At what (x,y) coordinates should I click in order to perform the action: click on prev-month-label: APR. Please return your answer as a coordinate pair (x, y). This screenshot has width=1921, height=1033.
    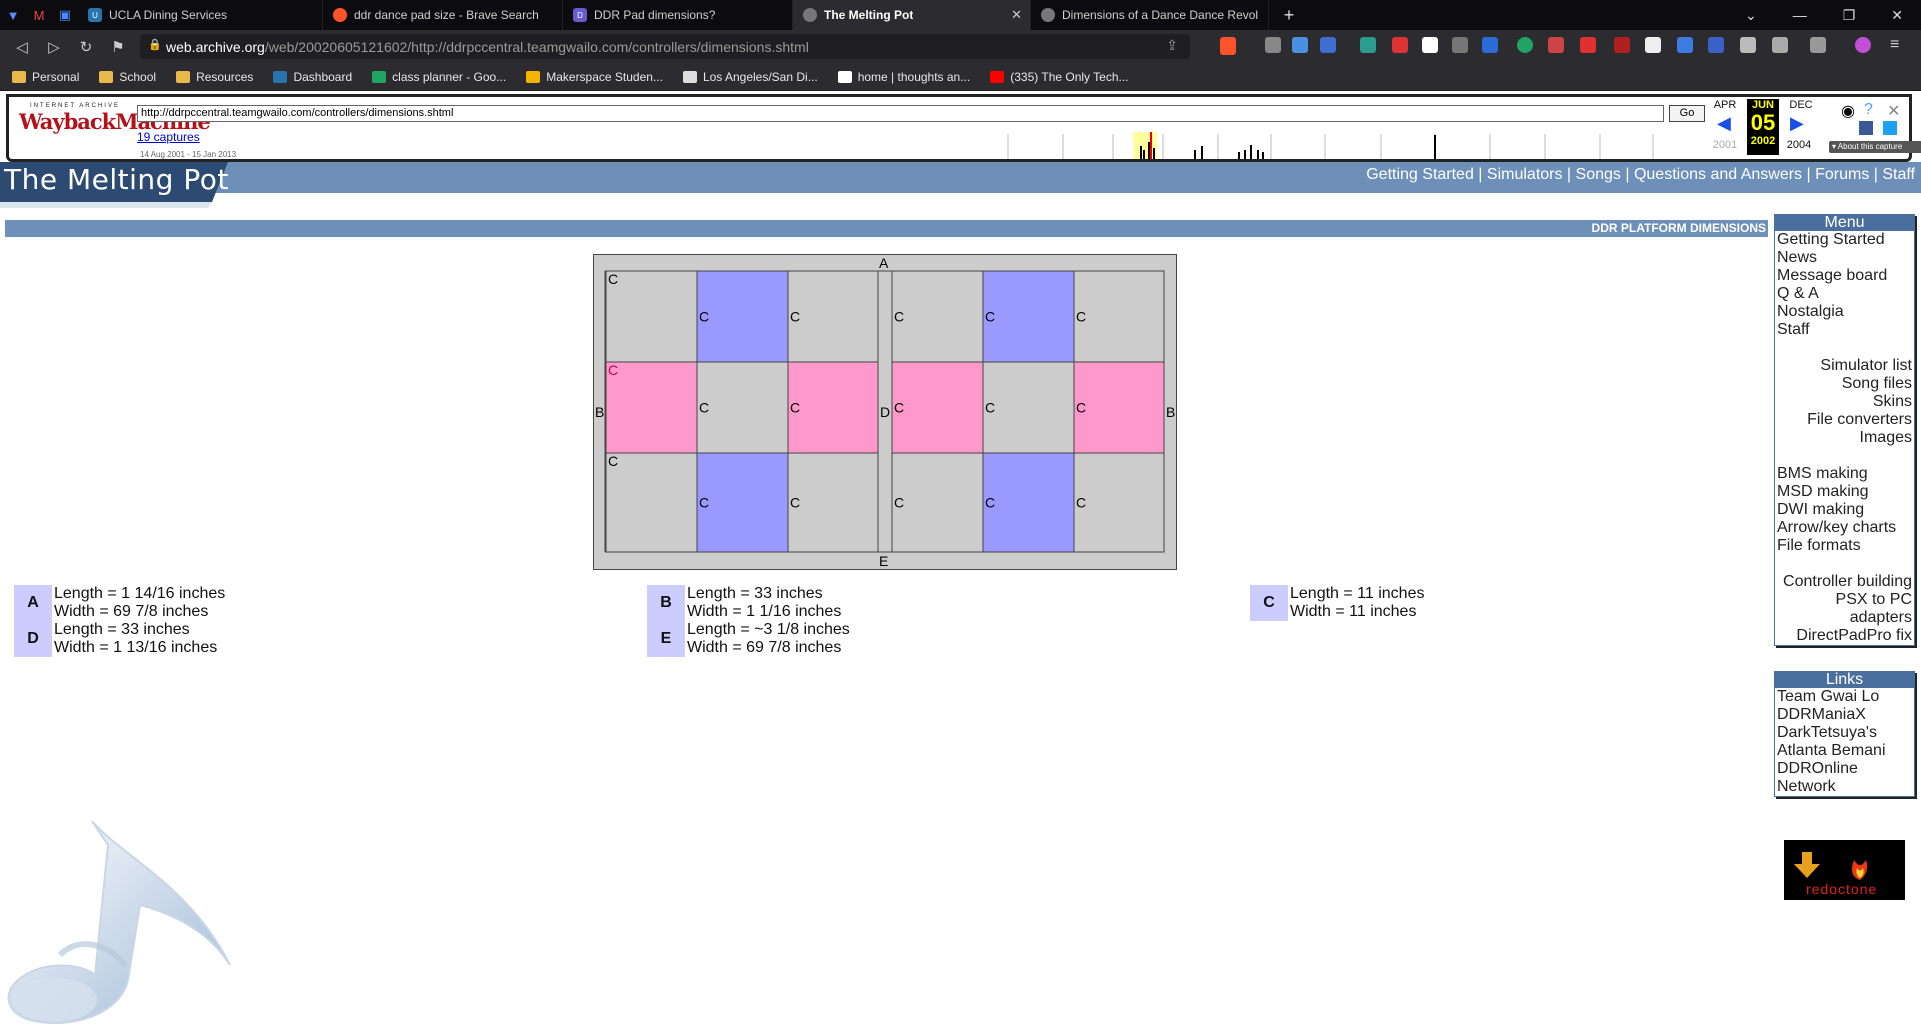
    Looking at the image, I should click on (1725, 105).